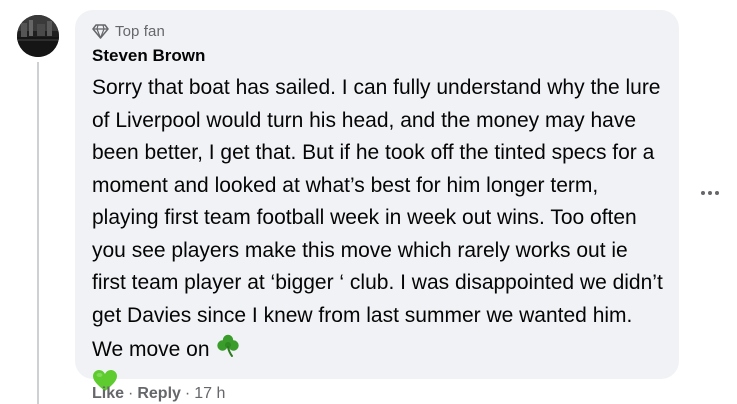 The height and width of the screenshot is (404, 737). Describe the element at coordinates (209, 394) in the screenshot. I see `timestamp: 17 h` at that location.